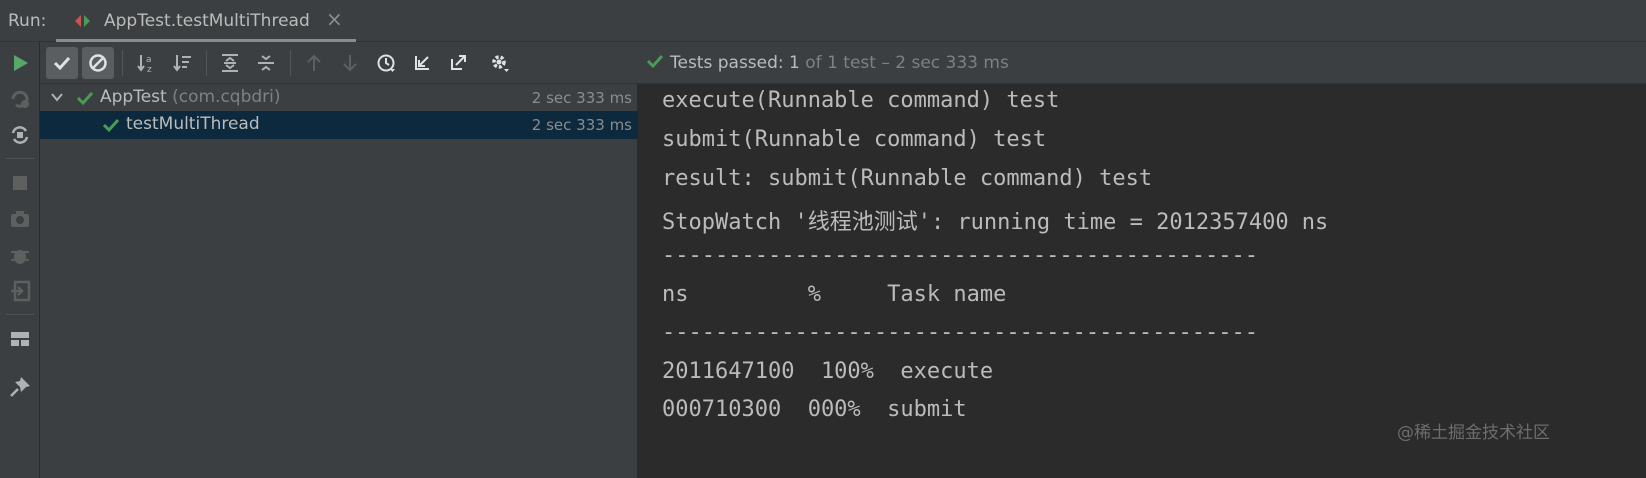  Describe the element at coordinates (20, 387) in the screenshot. I see `pin-icon` at that location.